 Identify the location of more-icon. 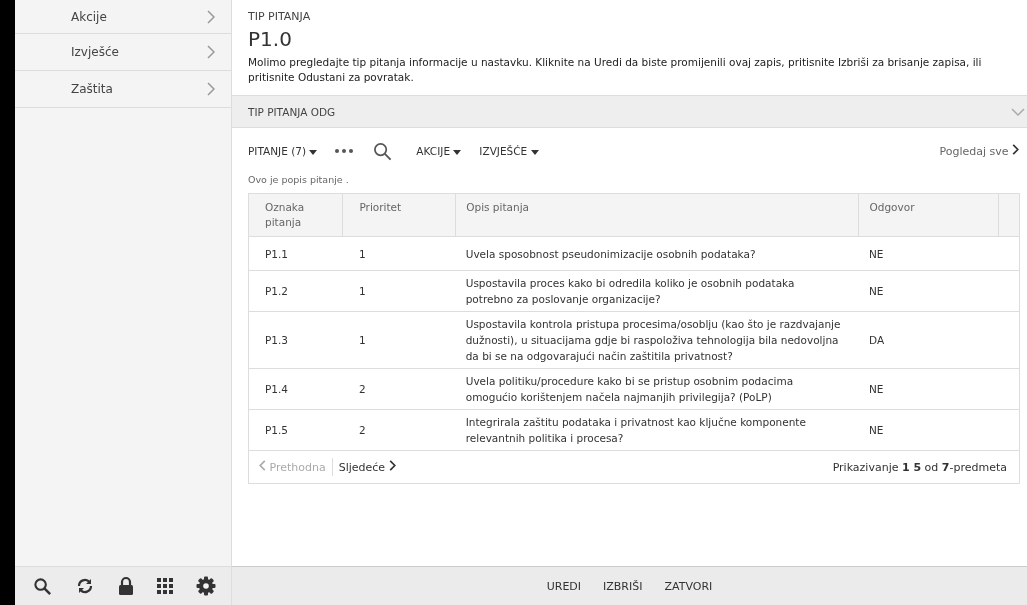
(344, 151).